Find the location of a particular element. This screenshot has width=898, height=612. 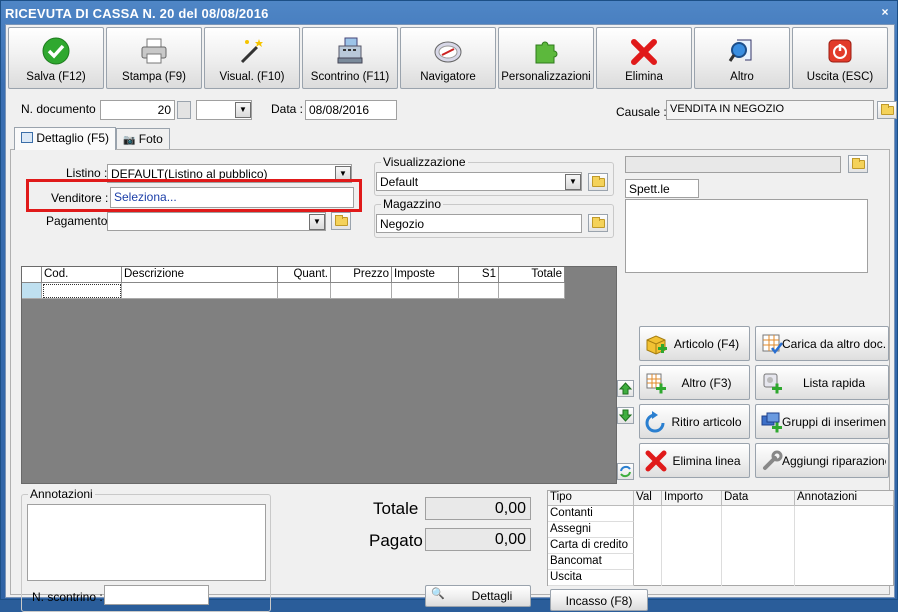

scontrino-input is located at coordinates (156, 595).